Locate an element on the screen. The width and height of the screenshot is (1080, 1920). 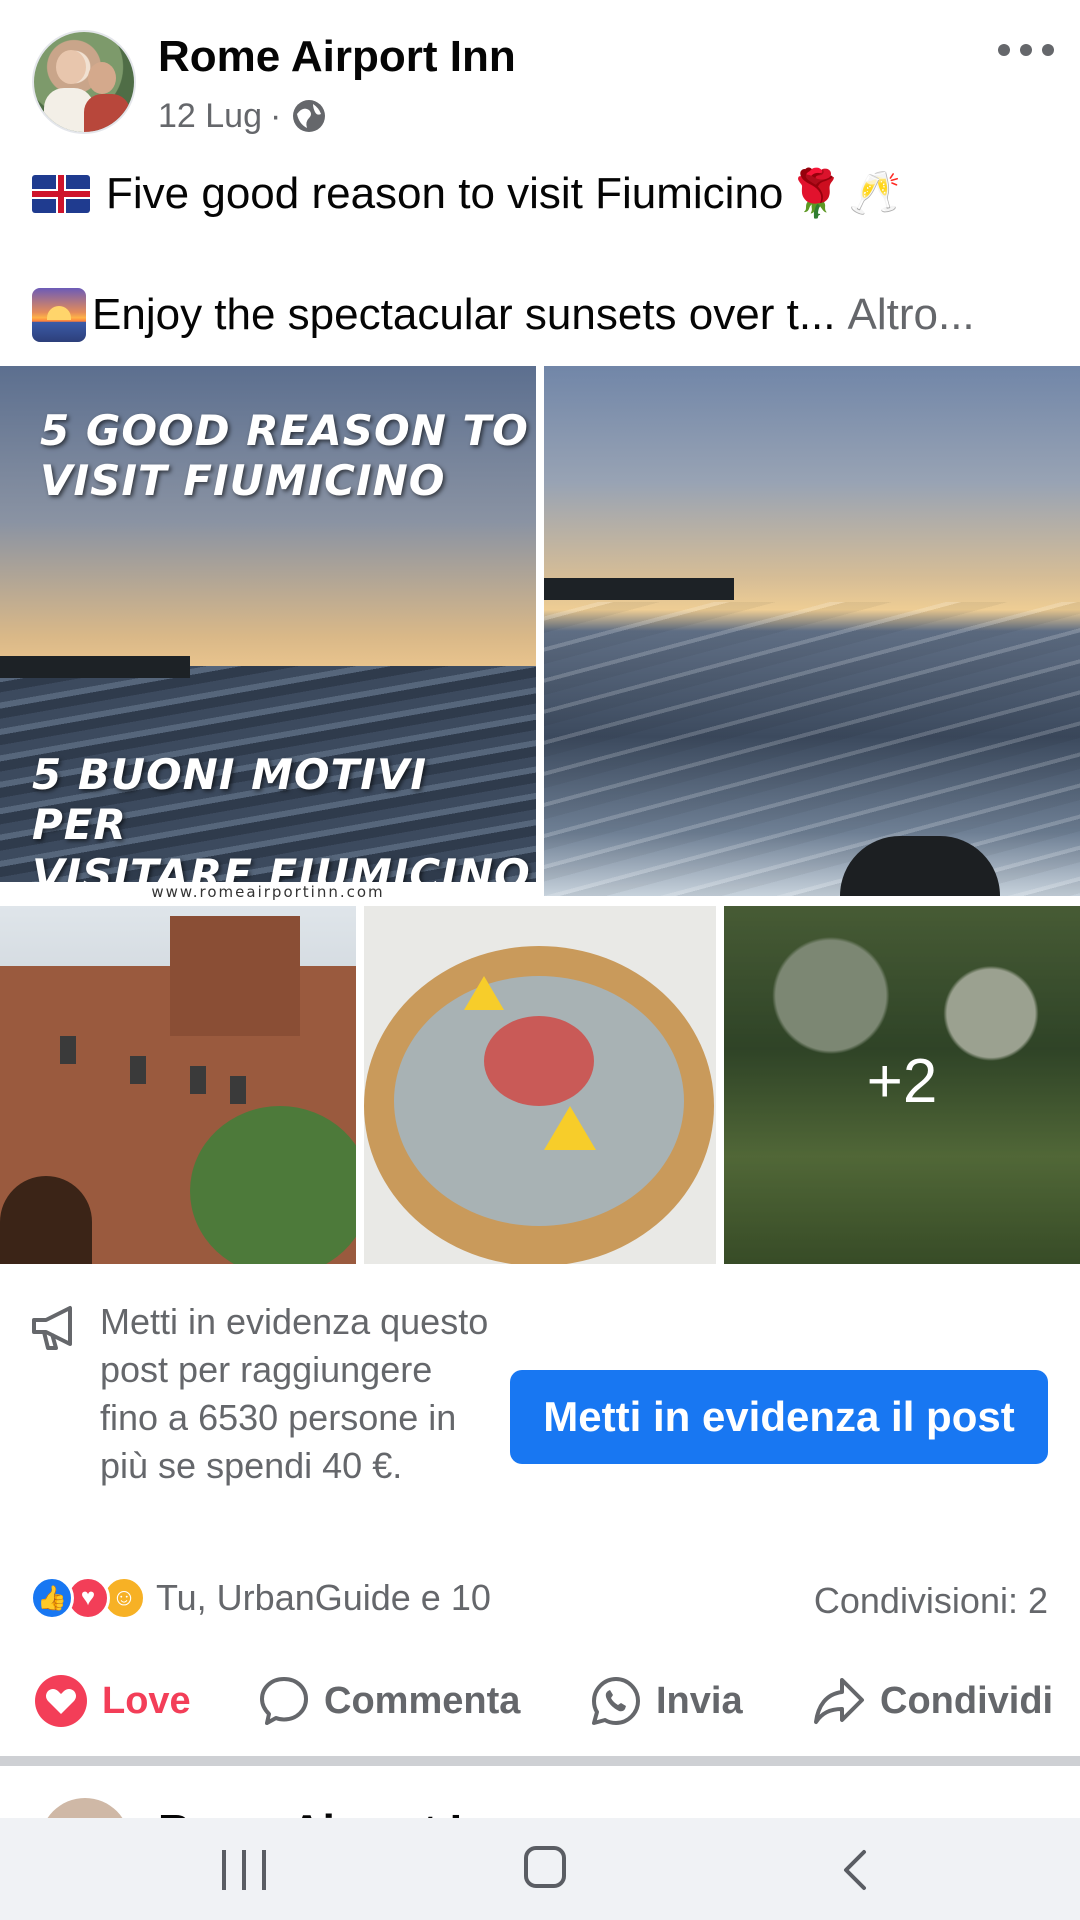
champagne-glasses-emoji: 🥂 is located at coordinates (874, 192).